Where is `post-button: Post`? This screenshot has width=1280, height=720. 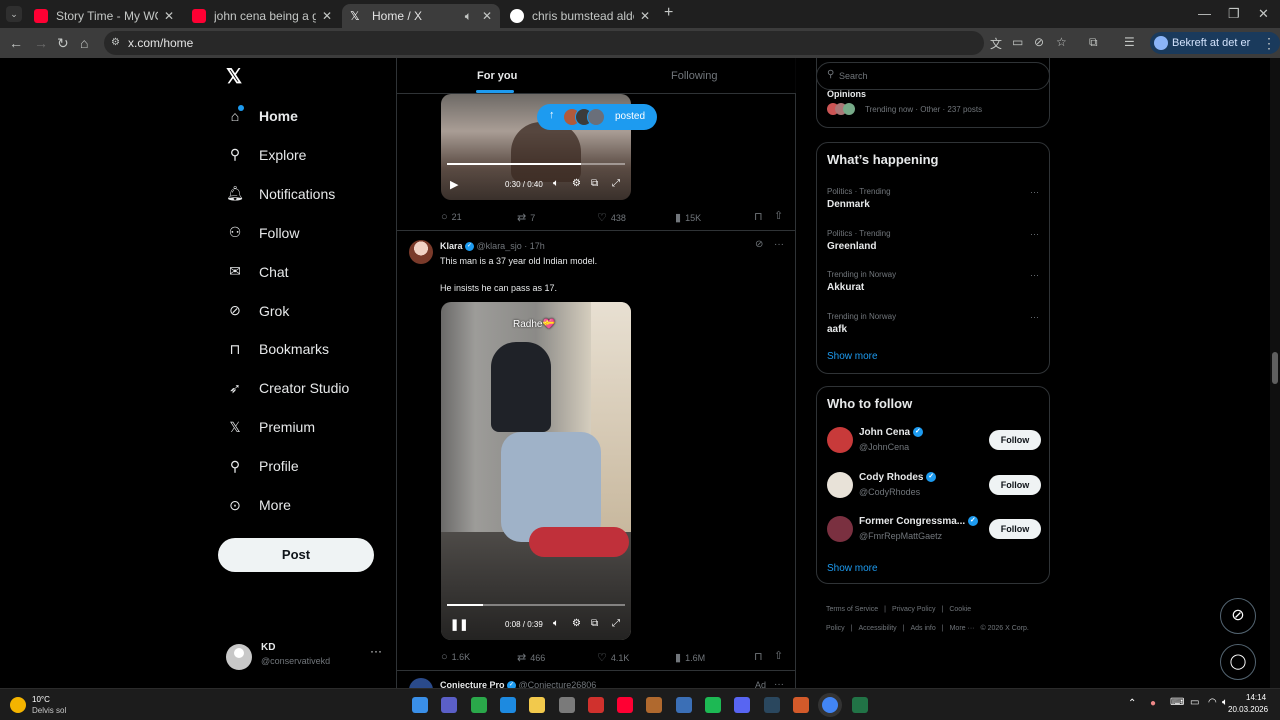 post-button: Post is located at coordinates (296, 555).